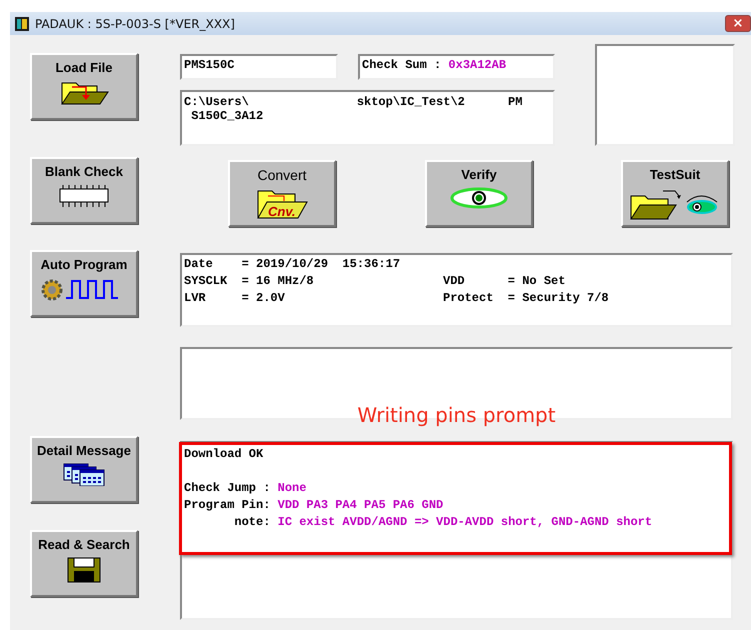 The width and height of the screenshot is (751, 630). I want to click on tool-button: Blank Check, so click(84, 190).